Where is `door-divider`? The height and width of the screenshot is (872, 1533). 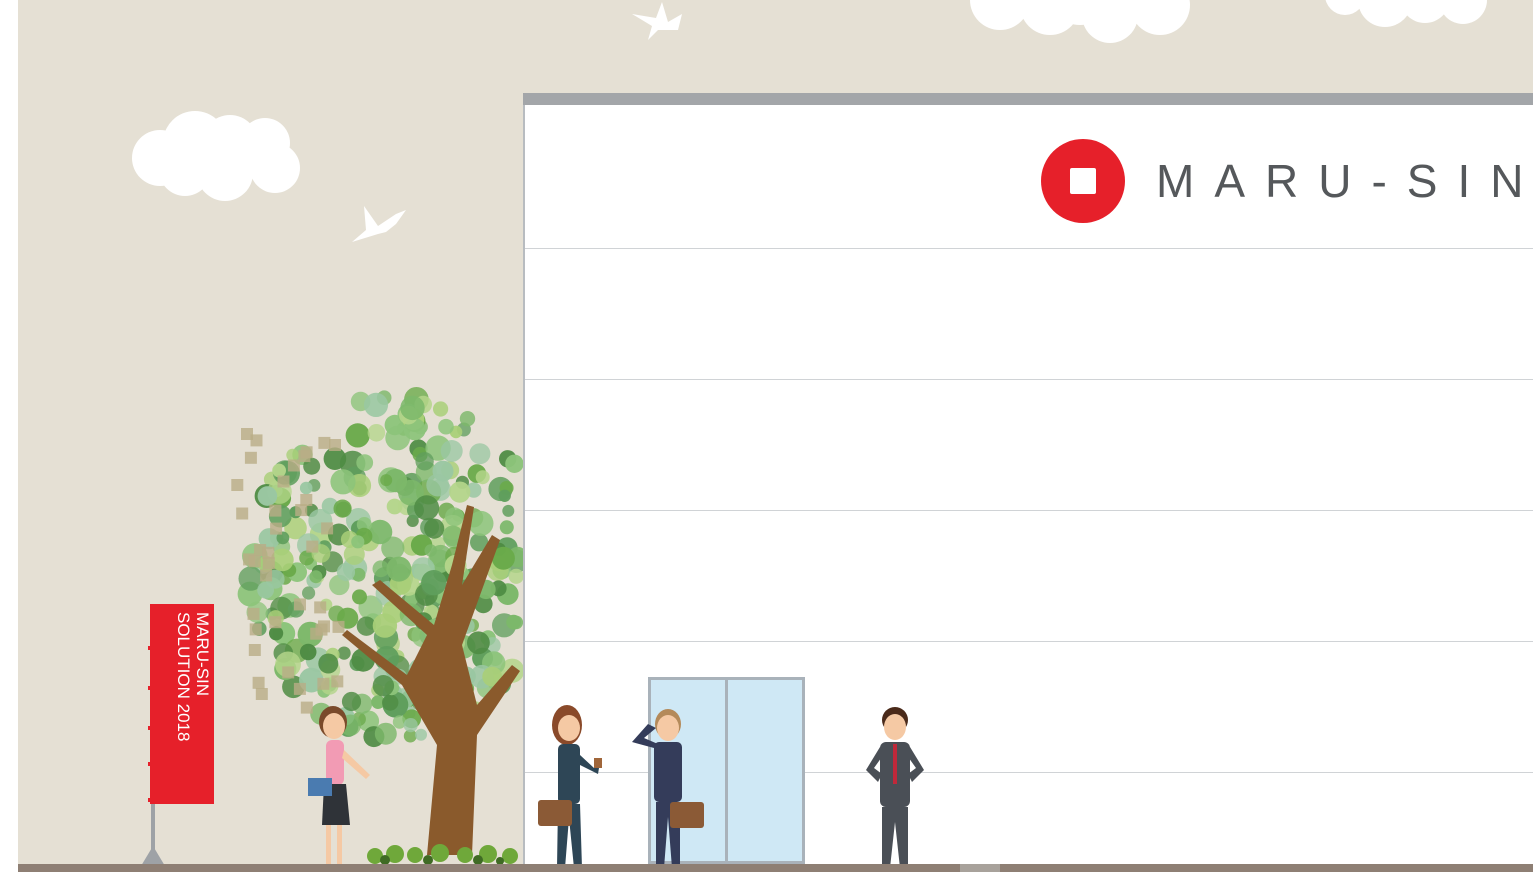 door-divider is located at coordinates (726, 772).